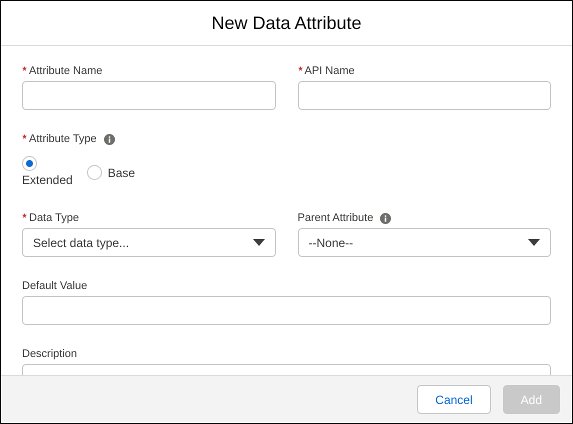 This screenshot has width=573, height=424. I want to click on field-label: Default Value, so click(55, 286).